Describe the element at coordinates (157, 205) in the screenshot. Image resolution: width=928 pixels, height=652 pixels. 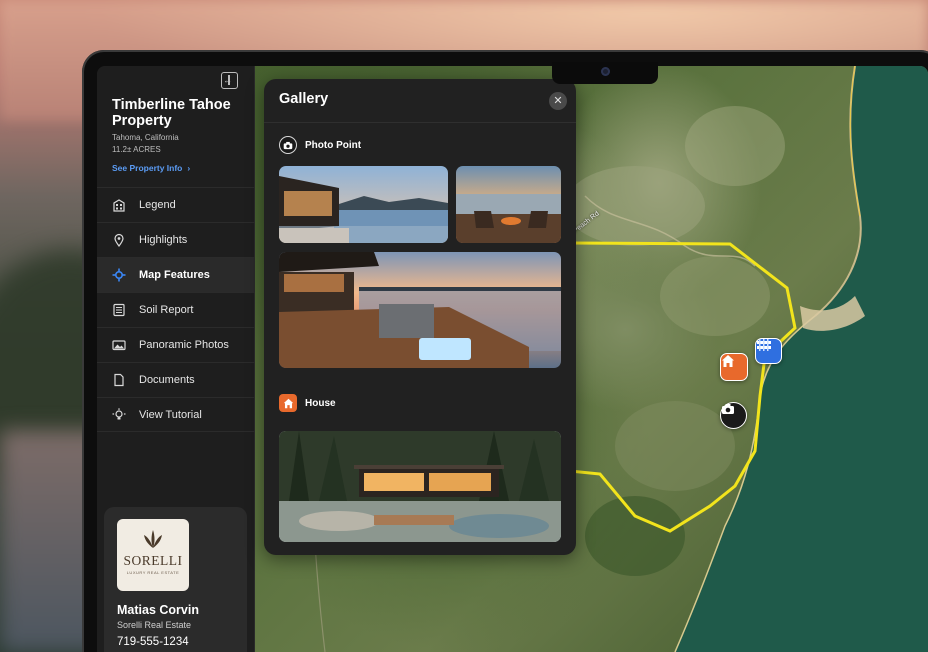
I see `sidebar-item-label: Legend` at that location.